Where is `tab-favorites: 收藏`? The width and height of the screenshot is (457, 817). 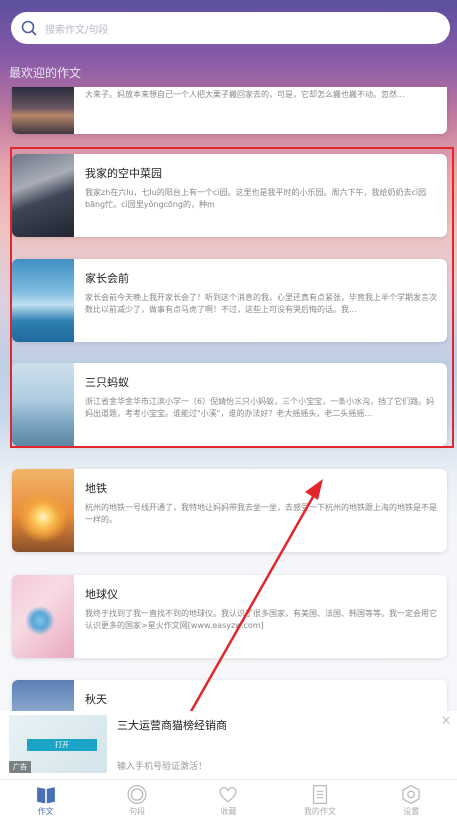
tab-favorites: 收藏 is located at coordinates (228, 798).